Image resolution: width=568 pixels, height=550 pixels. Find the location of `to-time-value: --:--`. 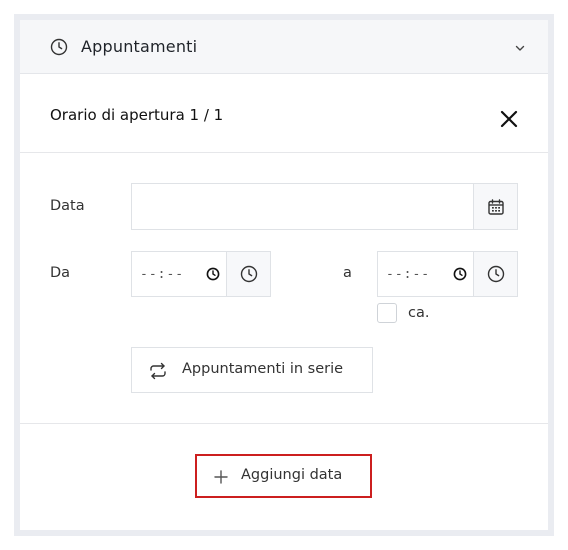

to-time-value: --:-- is located at coordinates (408, 274).